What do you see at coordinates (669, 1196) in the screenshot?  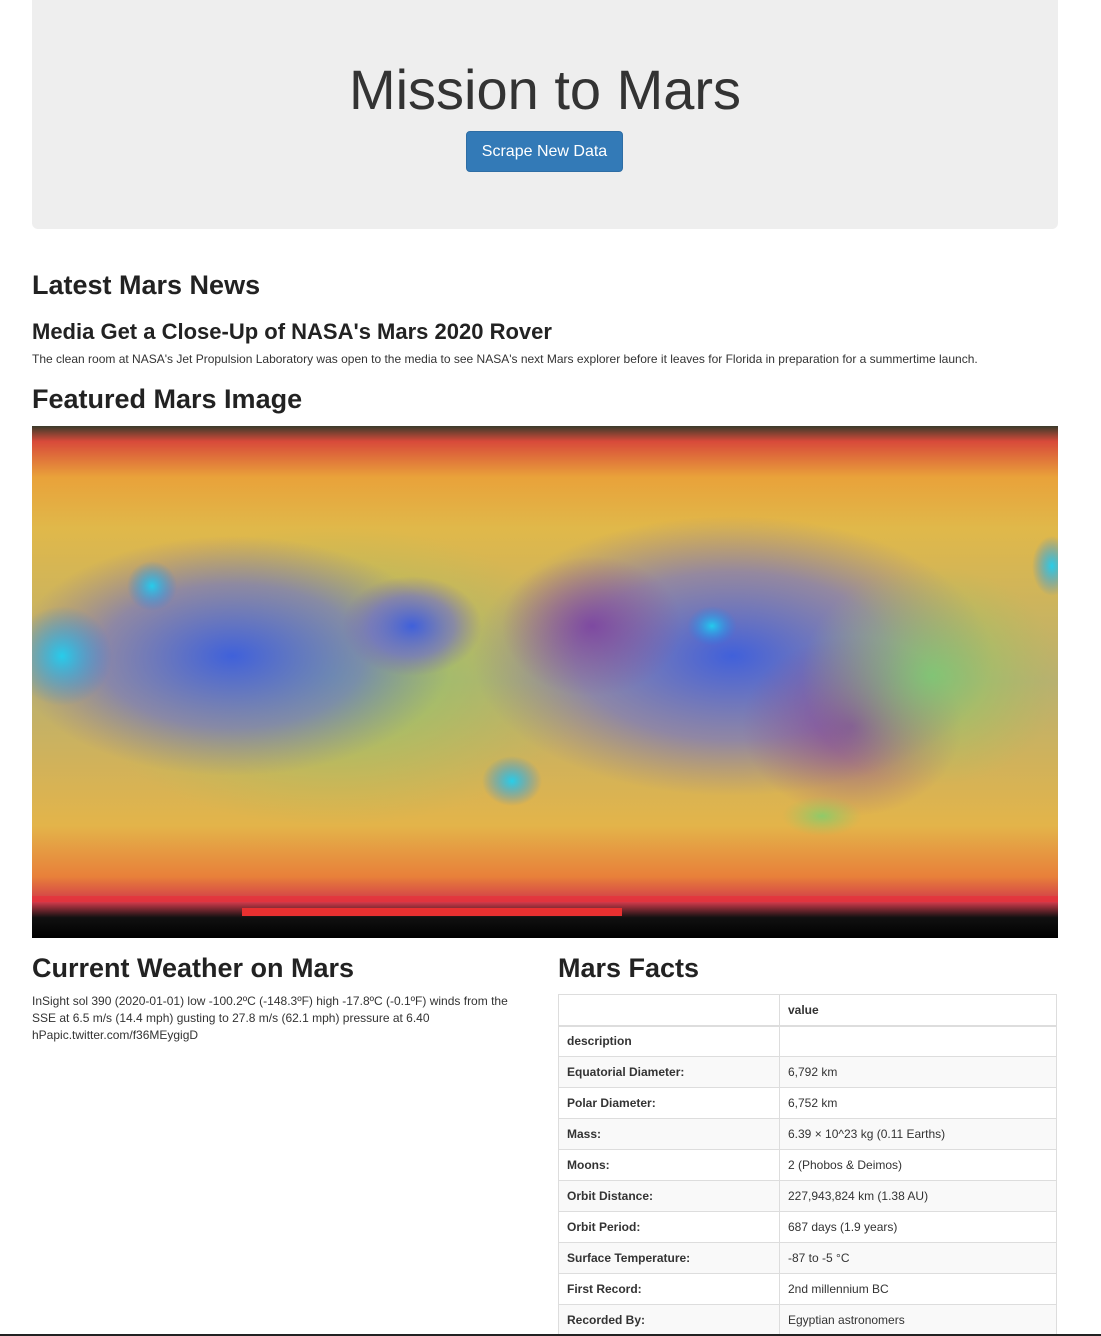 I see `fact-label: Orbit Distance:` at bounding box center [669, 1196].